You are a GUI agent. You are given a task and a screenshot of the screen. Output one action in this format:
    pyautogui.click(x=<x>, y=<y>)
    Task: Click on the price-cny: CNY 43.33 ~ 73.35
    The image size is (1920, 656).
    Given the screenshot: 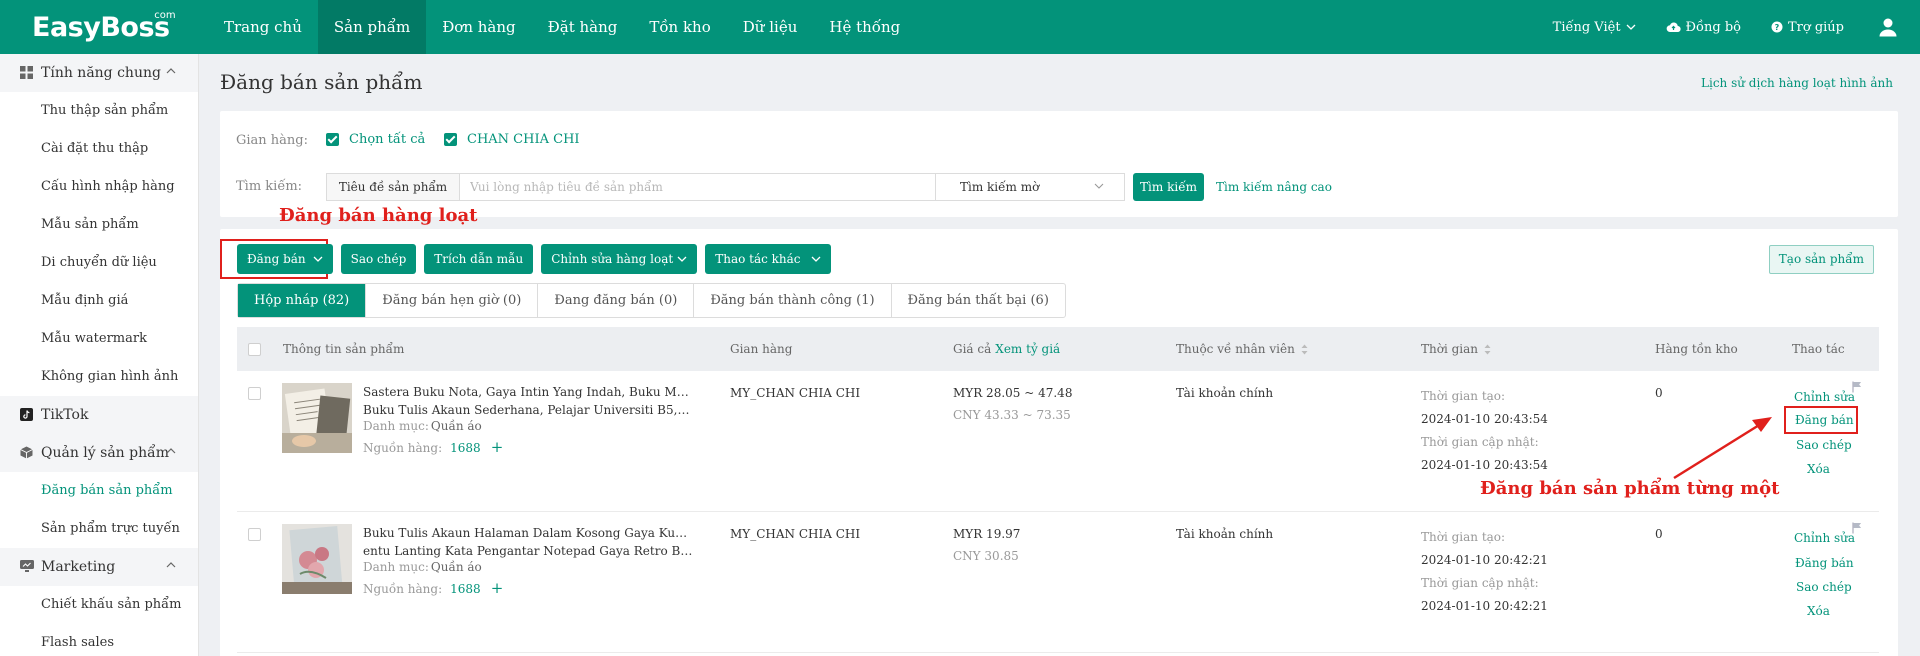 What is the action you would take?
    pyautogui.click(x=1012, y=415)
    